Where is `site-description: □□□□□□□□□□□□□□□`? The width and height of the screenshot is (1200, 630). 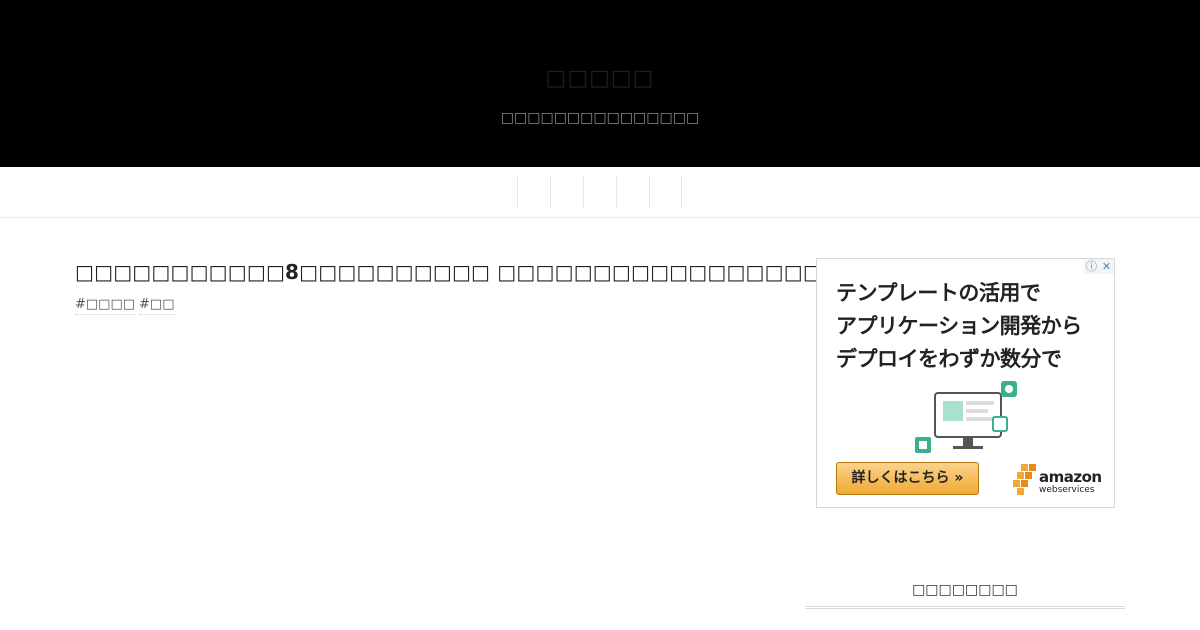
site-description: □□□□□□□□□□□□□□□ is located at coordinates (600, 118).